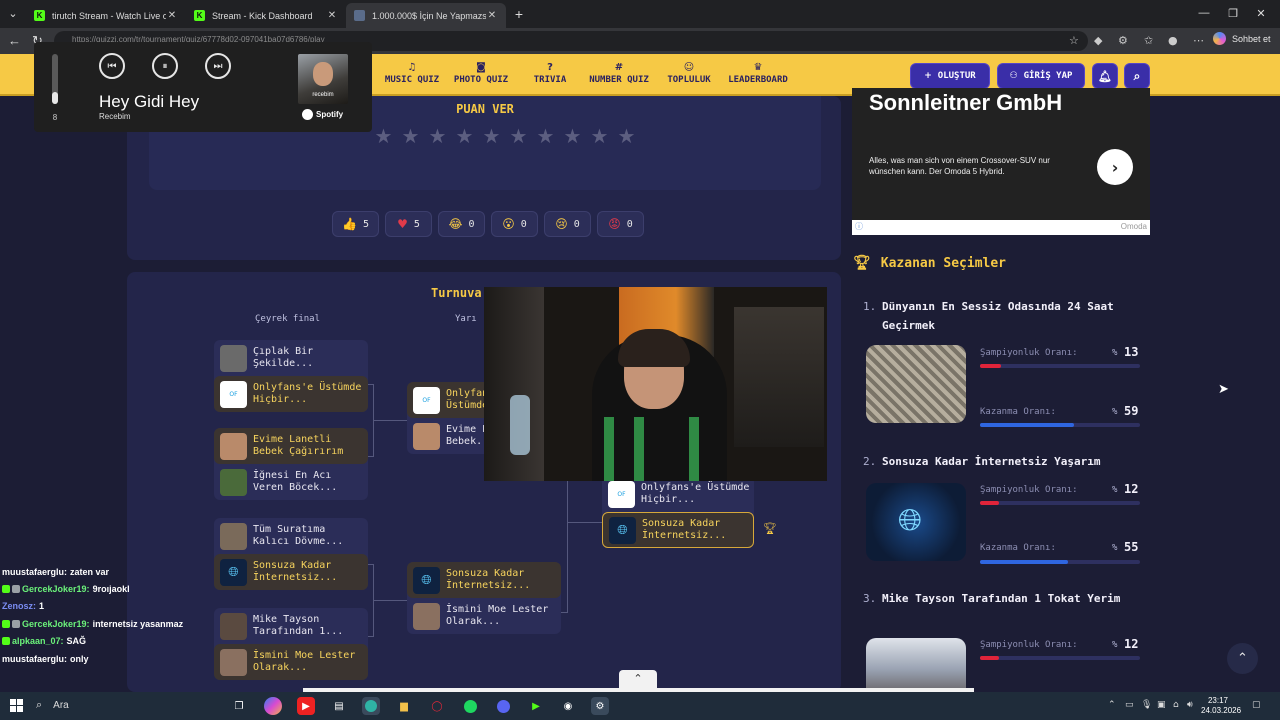  I want to click on nav-music-quiz: ♫ MUSIC QUIZ, so click(412, 73).